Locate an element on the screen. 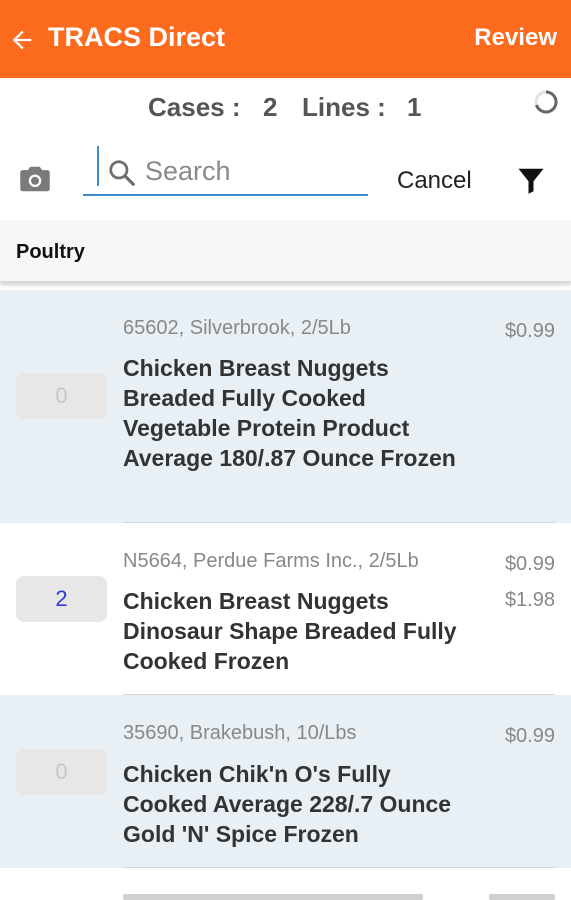 This screenshot has width=571, height=900. camera-icon is located at coordinates (35, 179).